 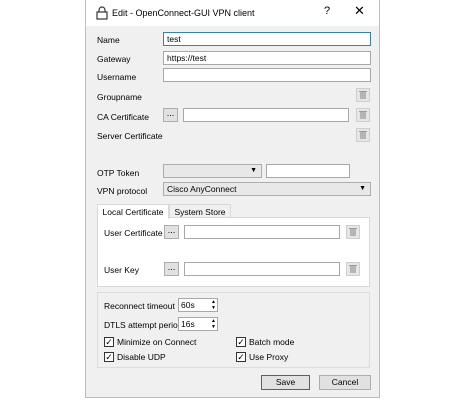 What do you see at coordinates (212, 171) in the screenshot?
I see `otp-type-select: ▼` at bounding box center [212, 171].